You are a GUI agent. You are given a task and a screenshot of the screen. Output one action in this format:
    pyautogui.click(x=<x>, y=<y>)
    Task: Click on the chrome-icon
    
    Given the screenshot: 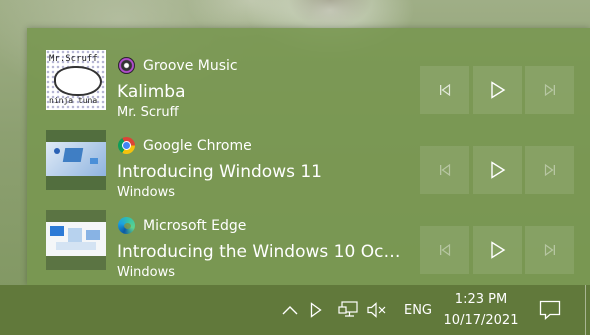 What is the action you would take?
    pyautogui.click(x=126, y=145)
    